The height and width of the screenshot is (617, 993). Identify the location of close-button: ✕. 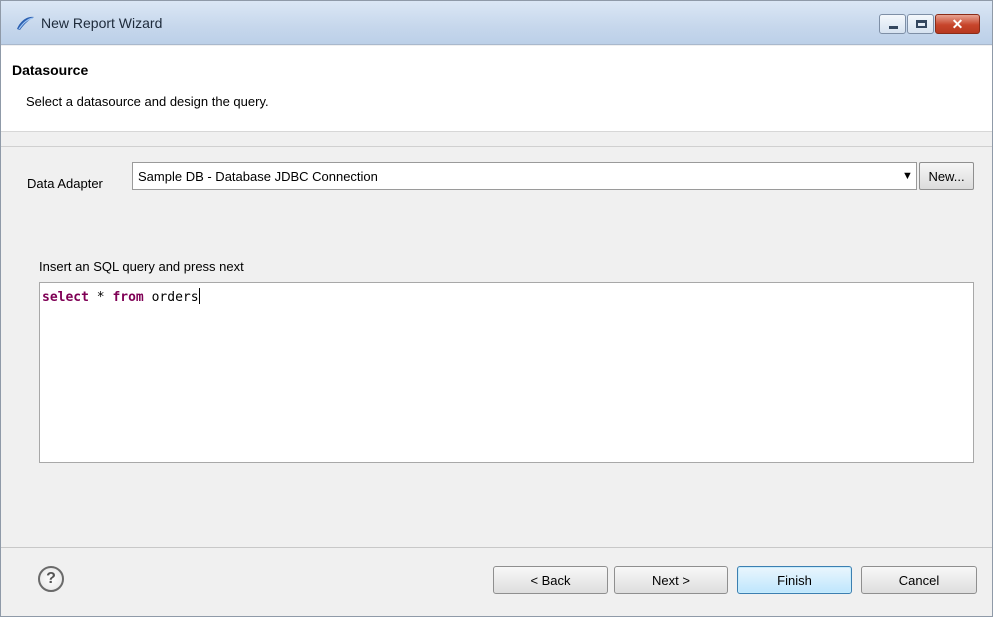
(957, 24).